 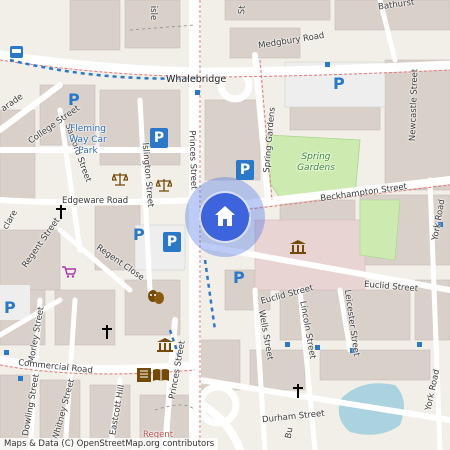 What do you see at coordinates (69, 272) in the screenshot?
I see `shop-icon` at bounding box center [69, 272].